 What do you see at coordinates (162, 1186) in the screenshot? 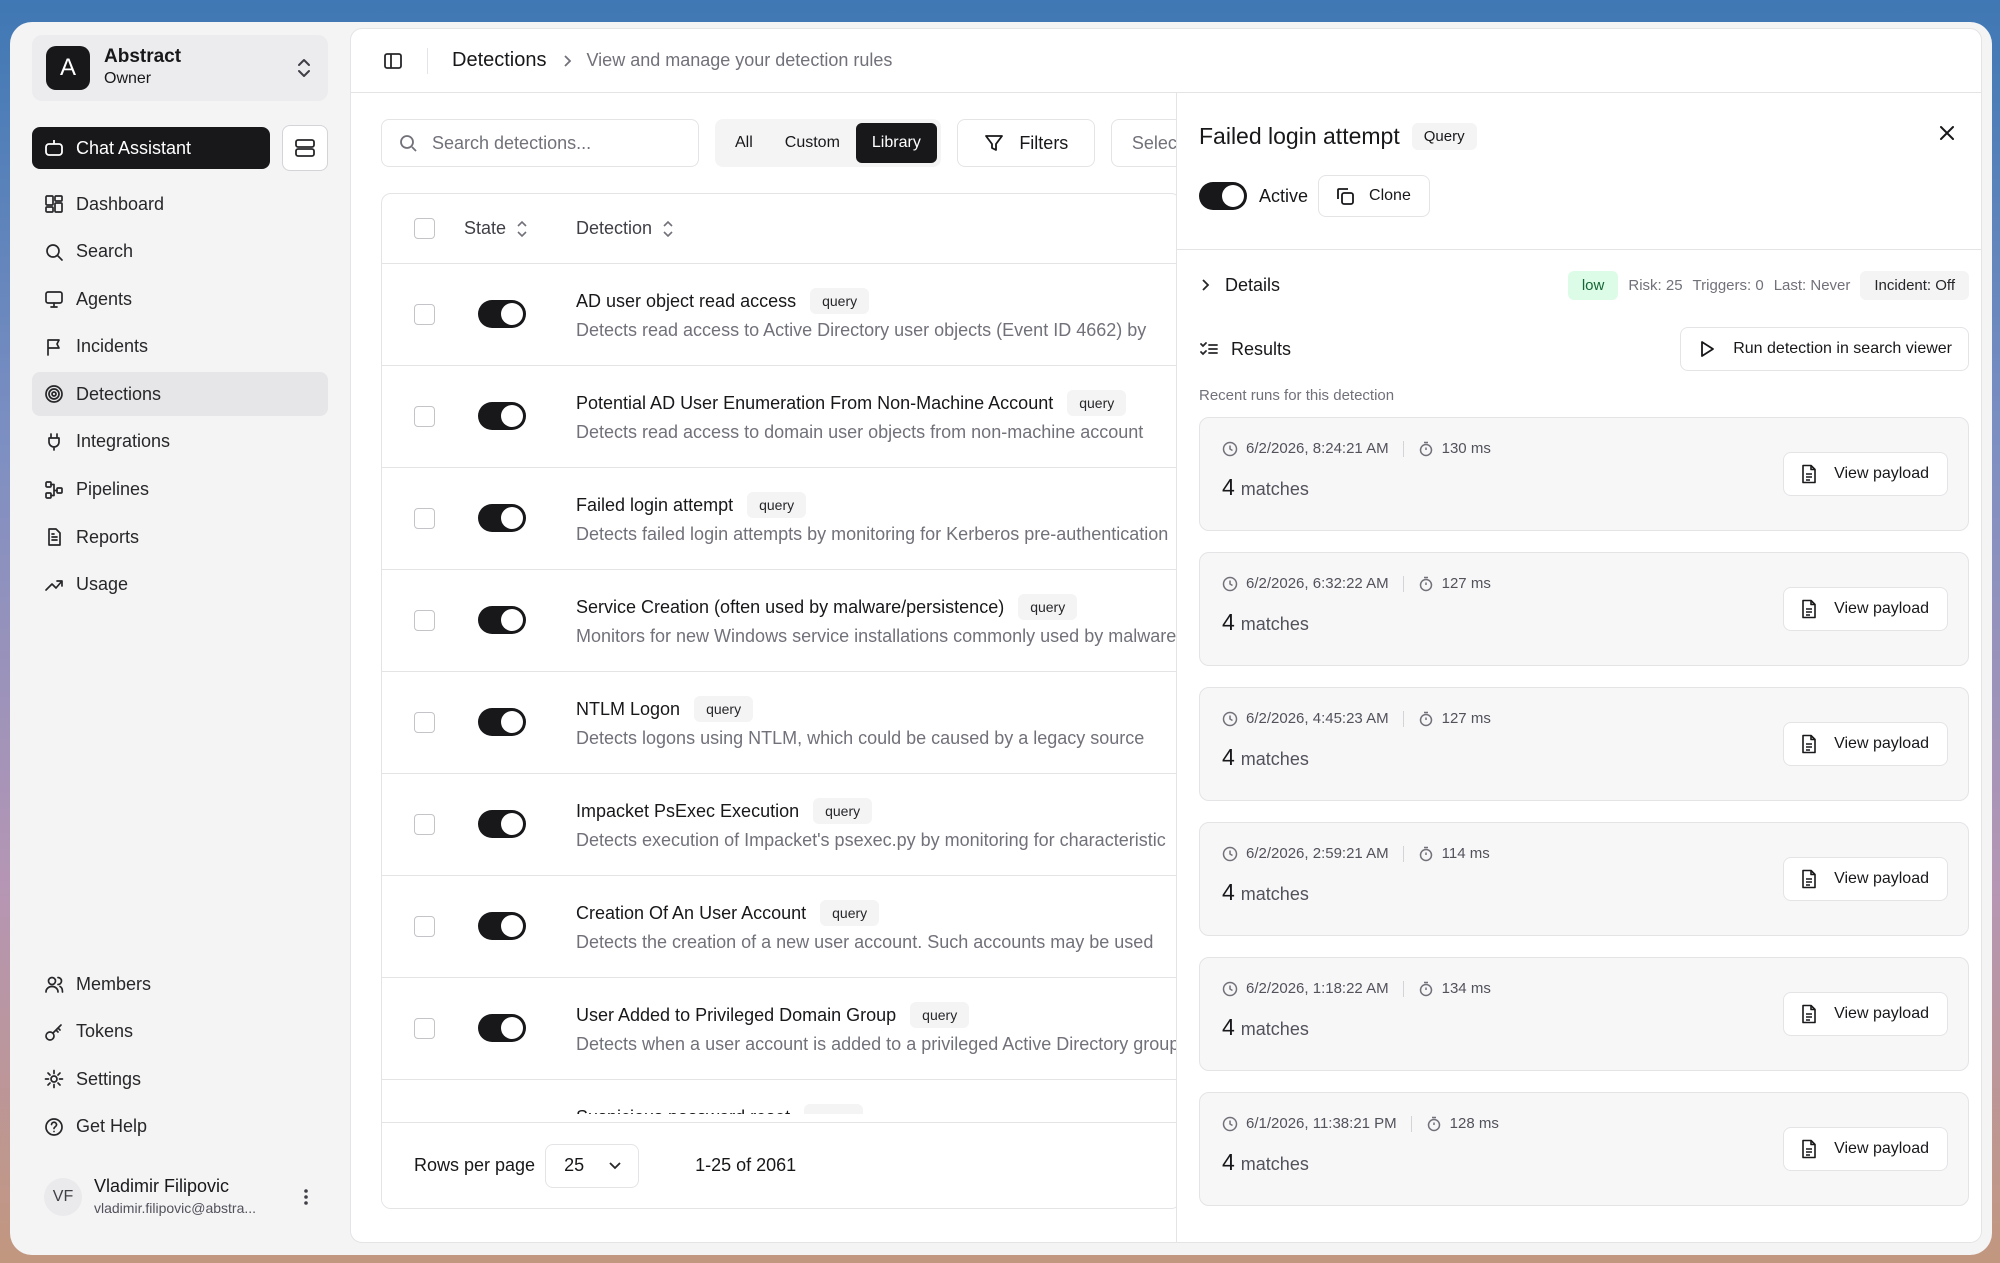
I see `user-name: Vladimir Filipovic` at bounding box center [162, 1186].